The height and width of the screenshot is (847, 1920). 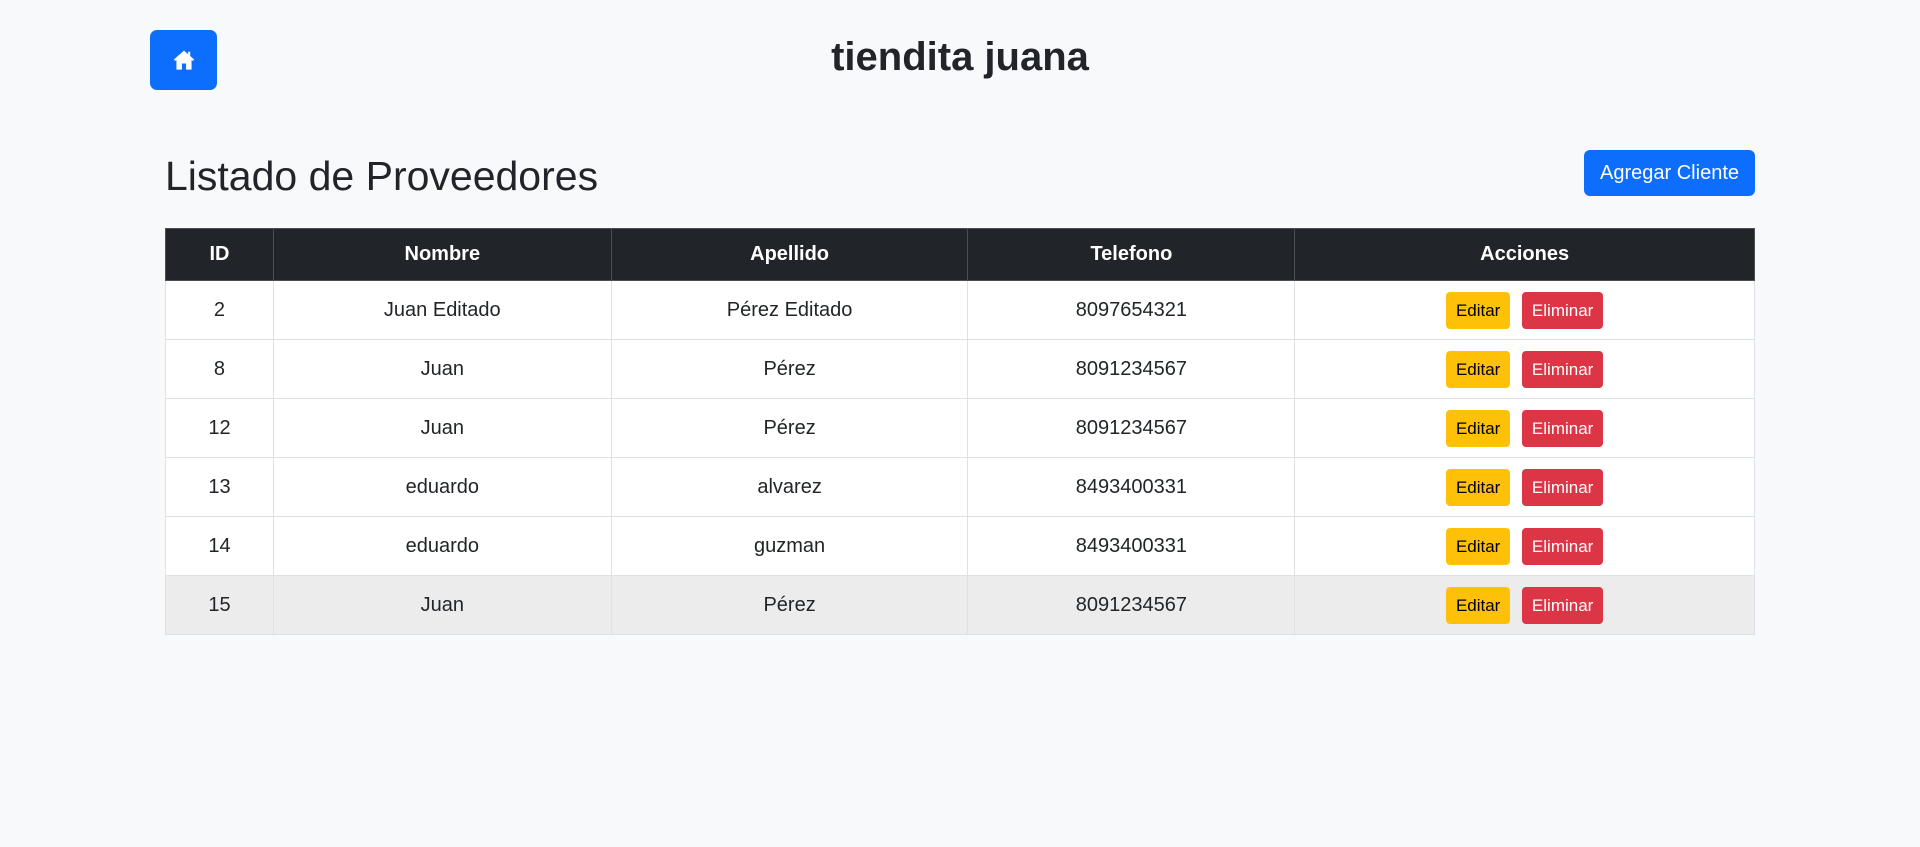 I want to click on cell-id: 2, so click(x=219, y=310).